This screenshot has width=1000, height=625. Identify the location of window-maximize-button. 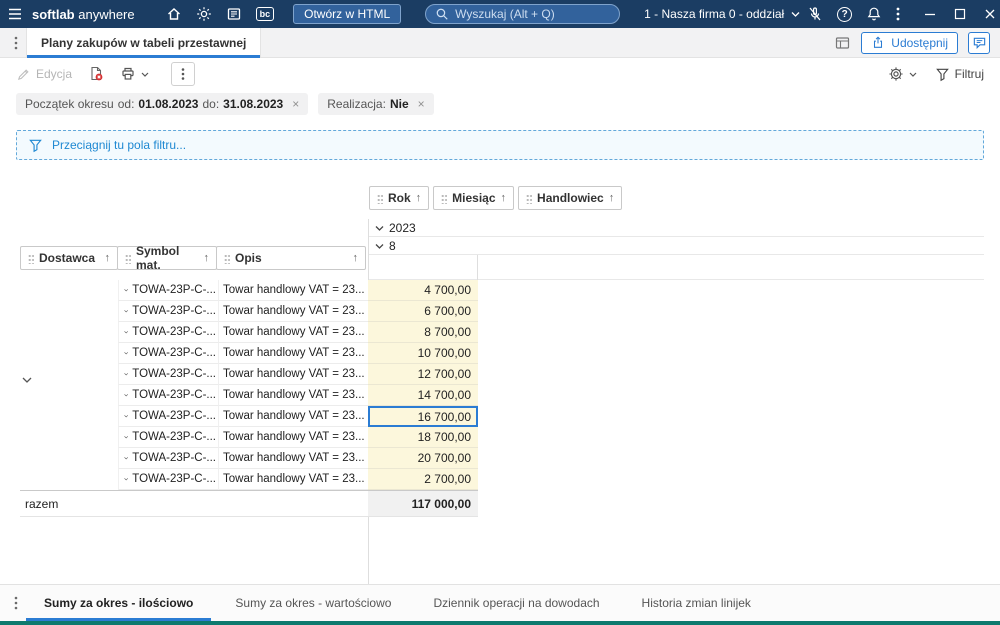
(960, 14).